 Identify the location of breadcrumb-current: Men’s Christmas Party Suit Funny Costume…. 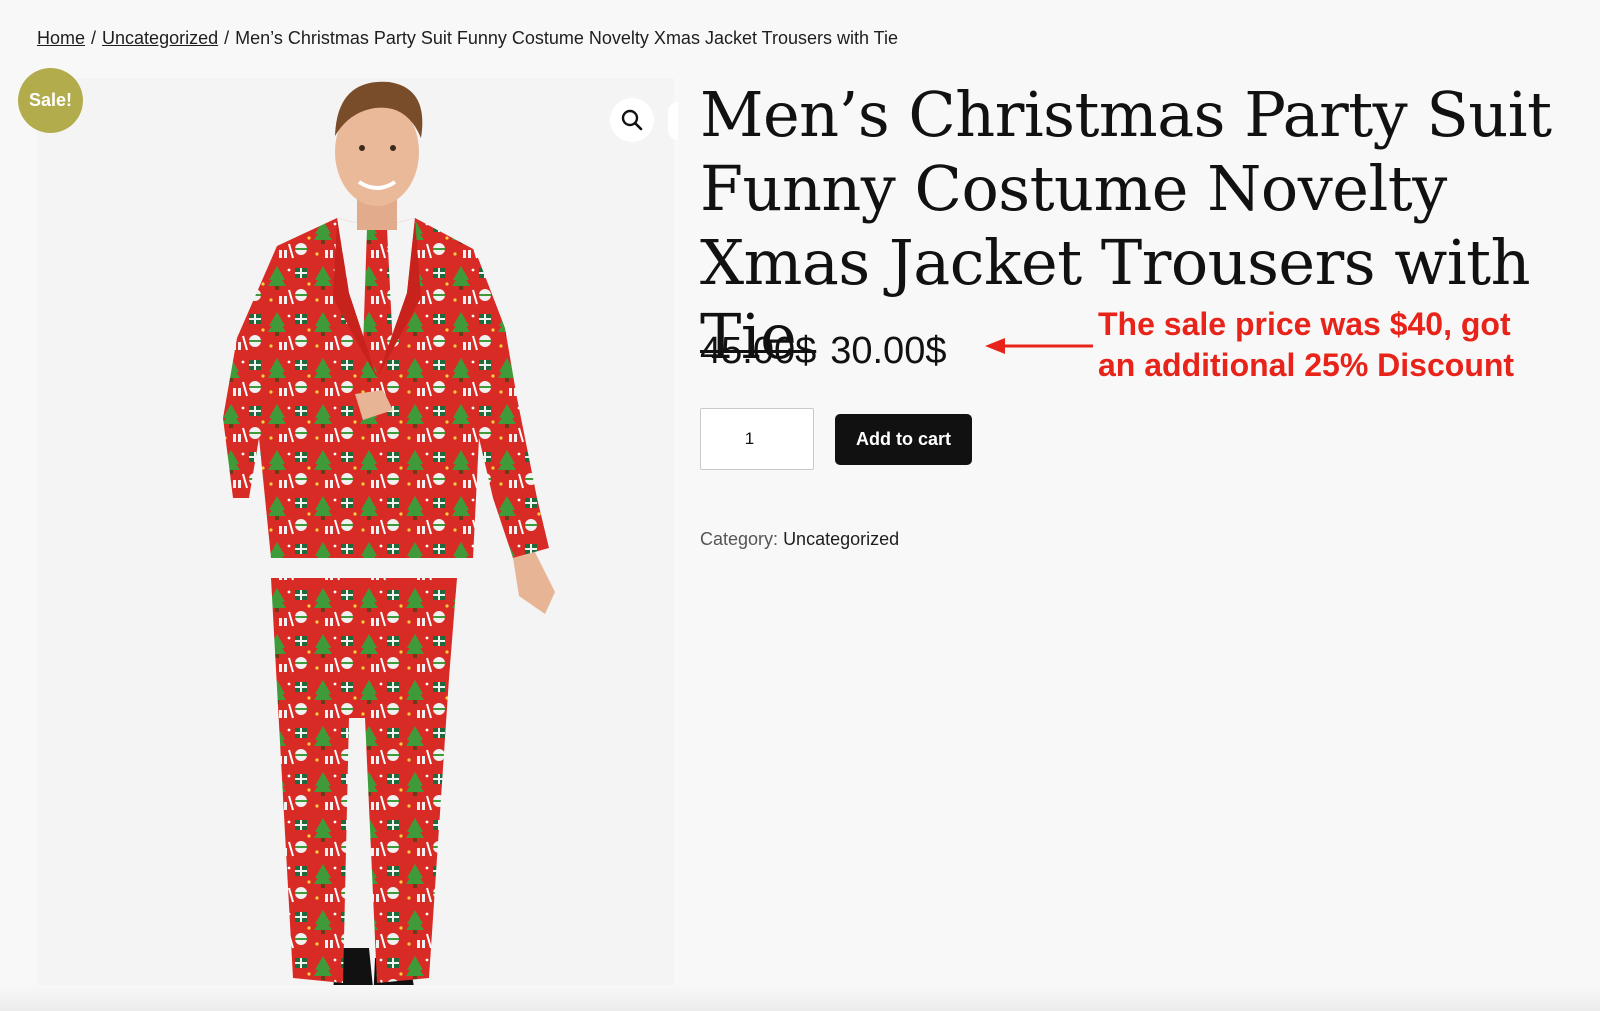
(567, 38).